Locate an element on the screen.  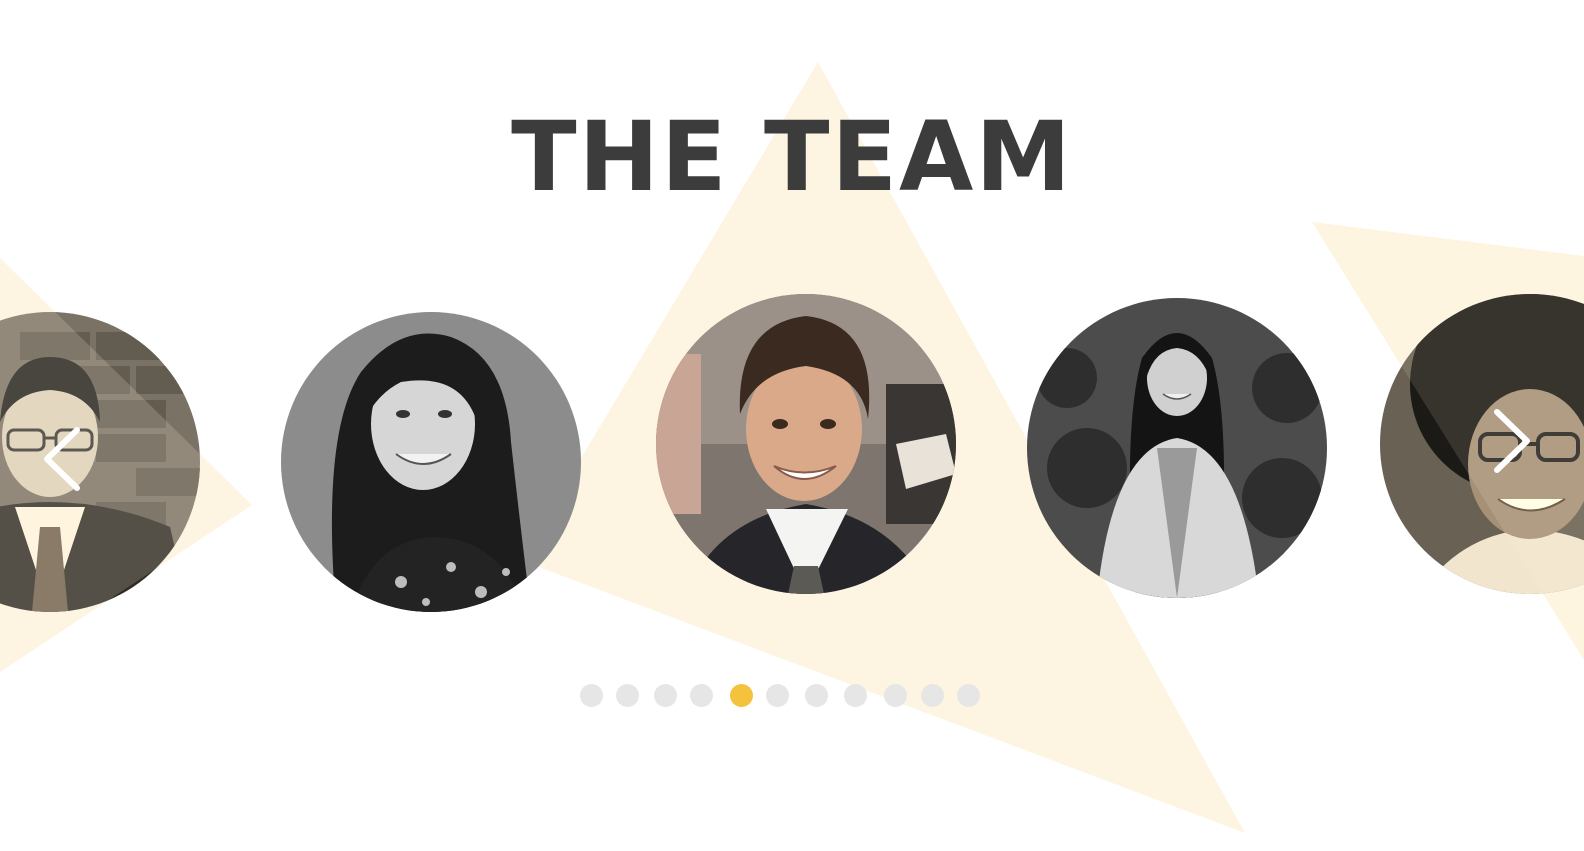
chevron-right-icon is located at coordinates (1512, 441).